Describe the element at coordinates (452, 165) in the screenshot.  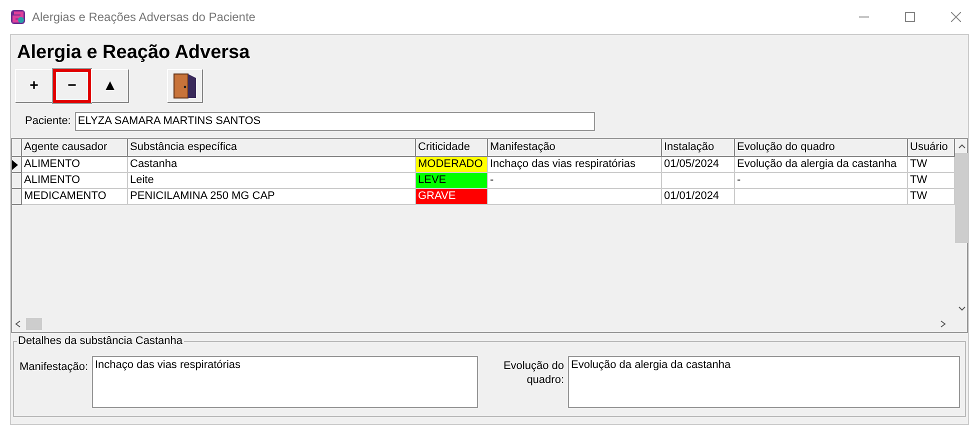
I see `criticality-cell: MODERADO` at that location.